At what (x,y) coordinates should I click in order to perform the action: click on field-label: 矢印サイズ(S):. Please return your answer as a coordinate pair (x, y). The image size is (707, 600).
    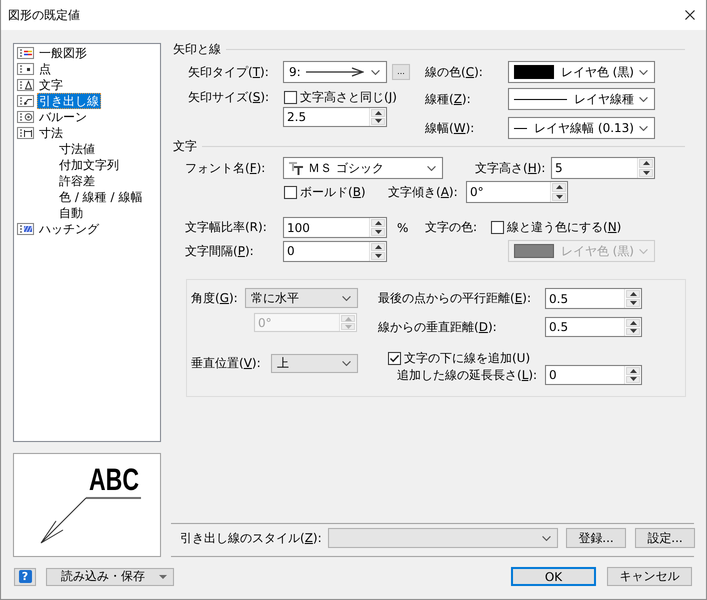
    Looking at the image, I should click on (229, 97).